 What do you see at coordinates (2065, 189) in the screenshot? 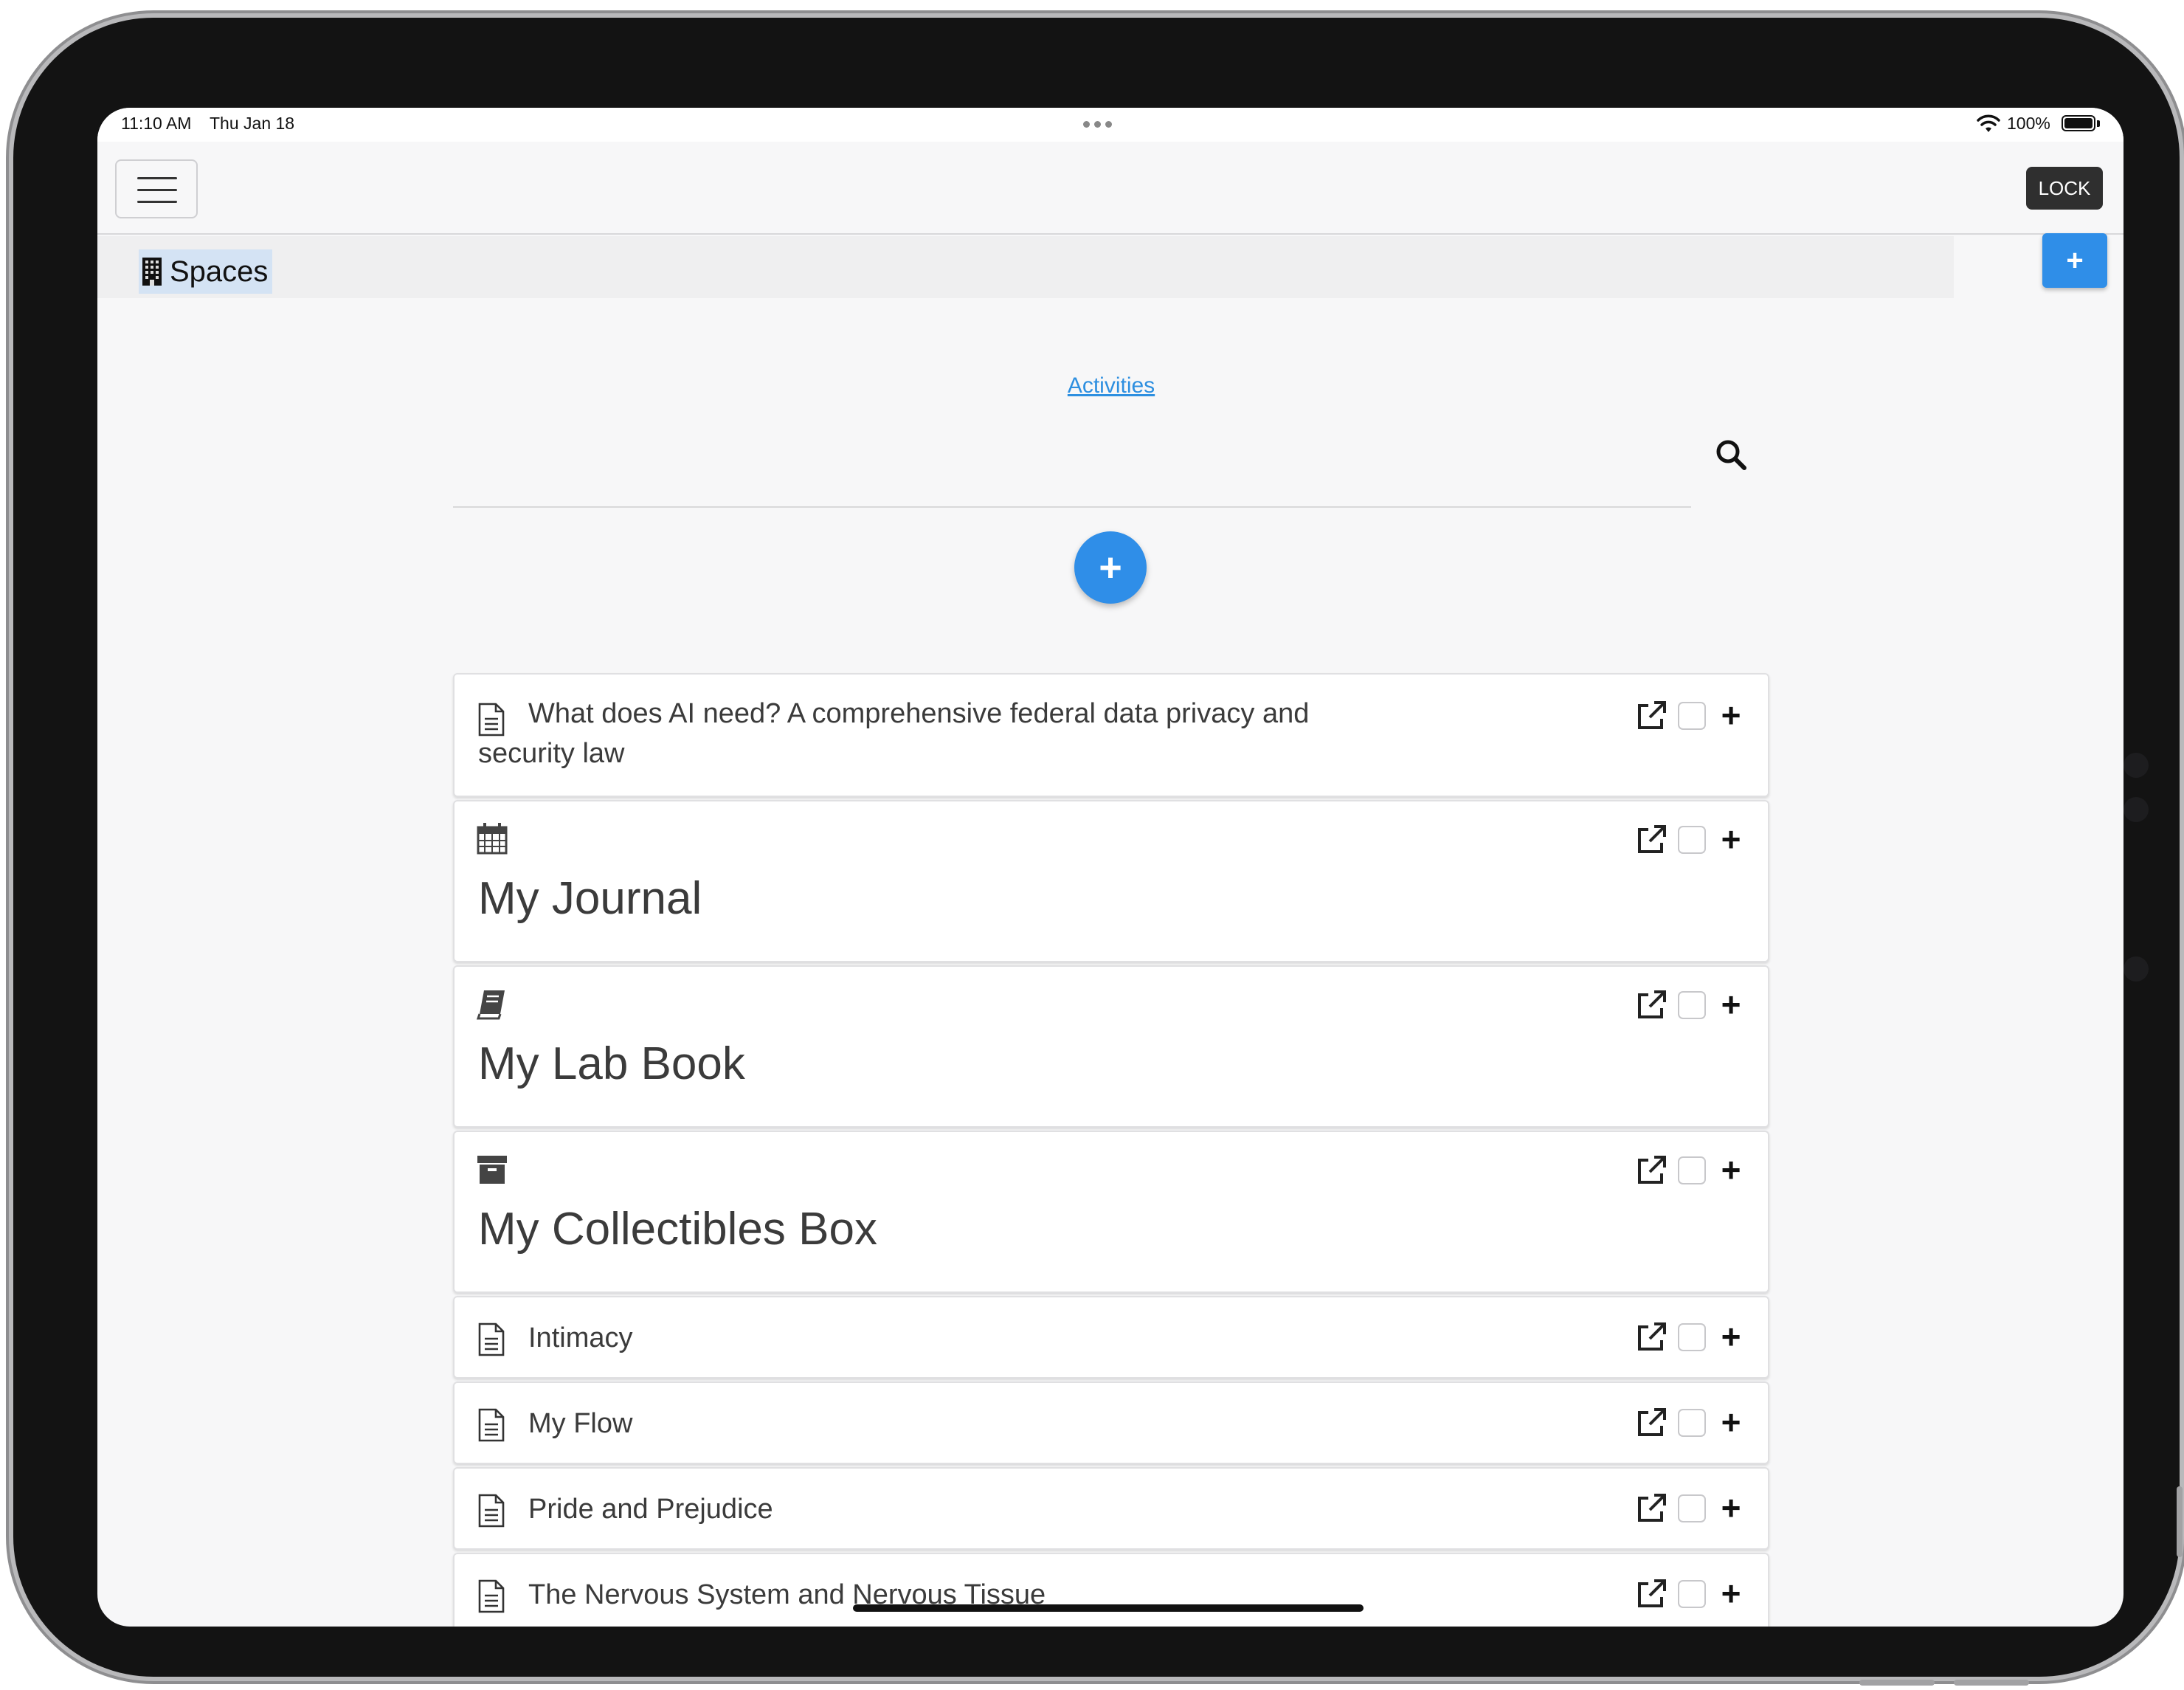
I see `lock-button: LOCK` at bounding box center [2065, 189].